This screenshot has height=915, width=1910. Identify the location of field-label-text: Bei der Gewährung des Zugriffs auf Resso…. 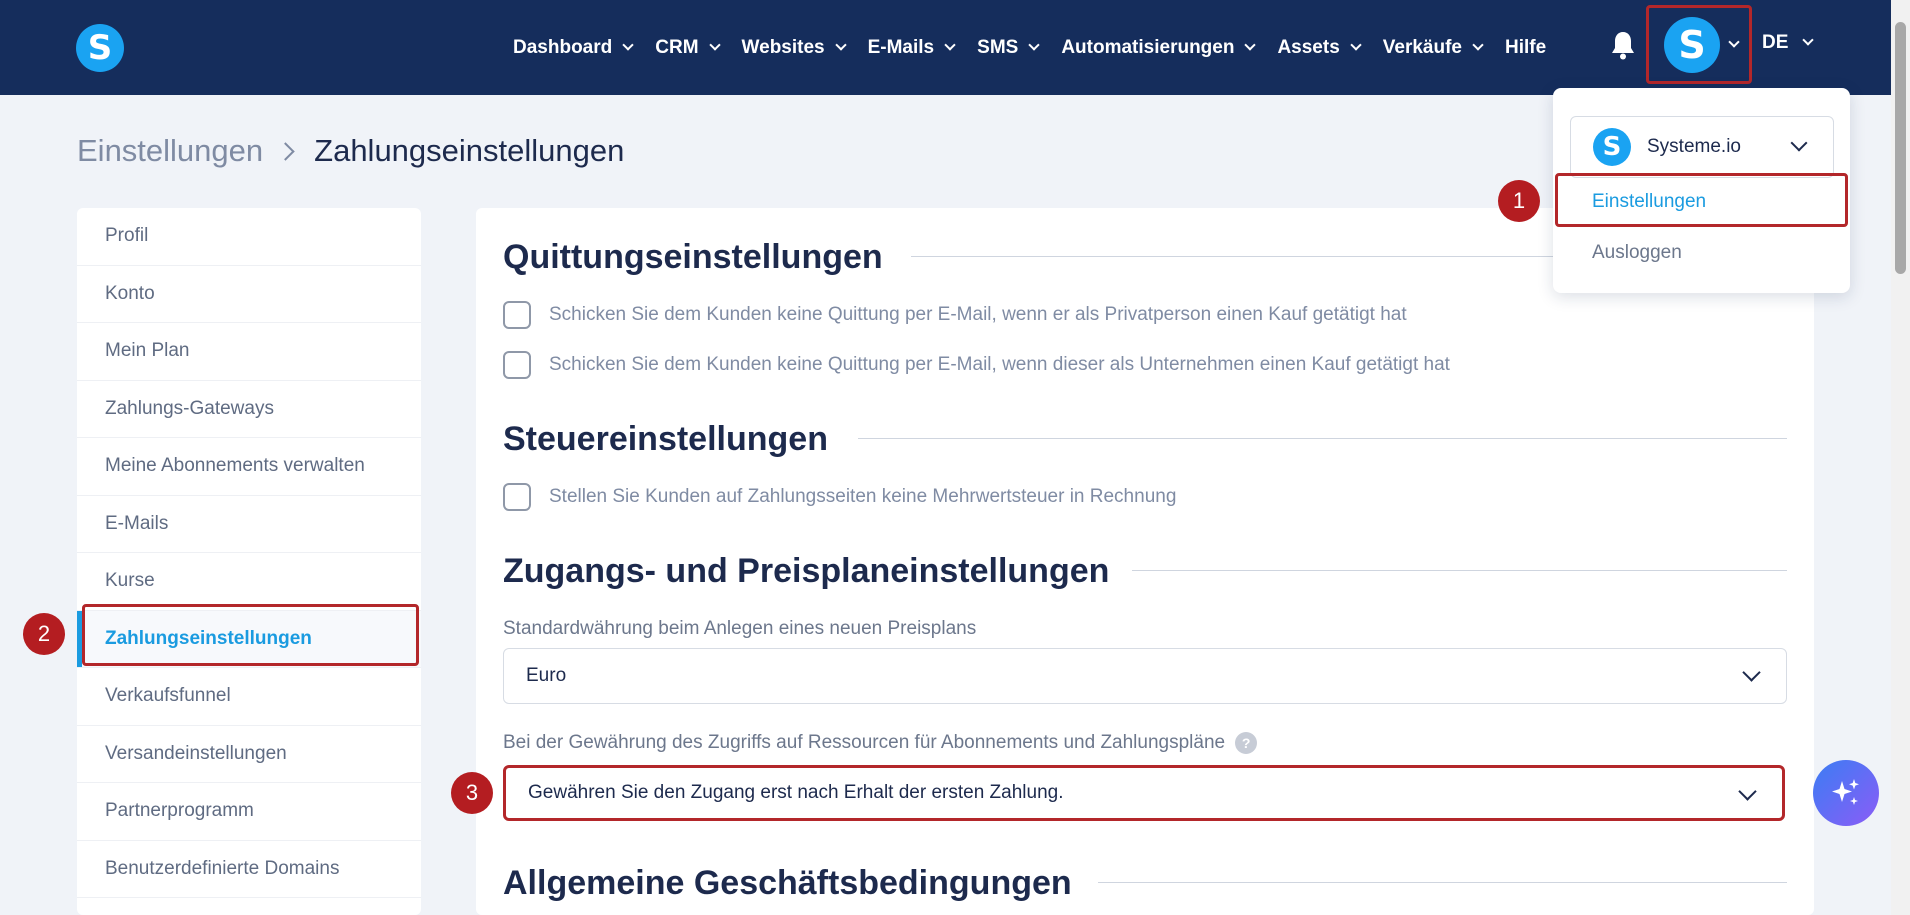
(864, 742).